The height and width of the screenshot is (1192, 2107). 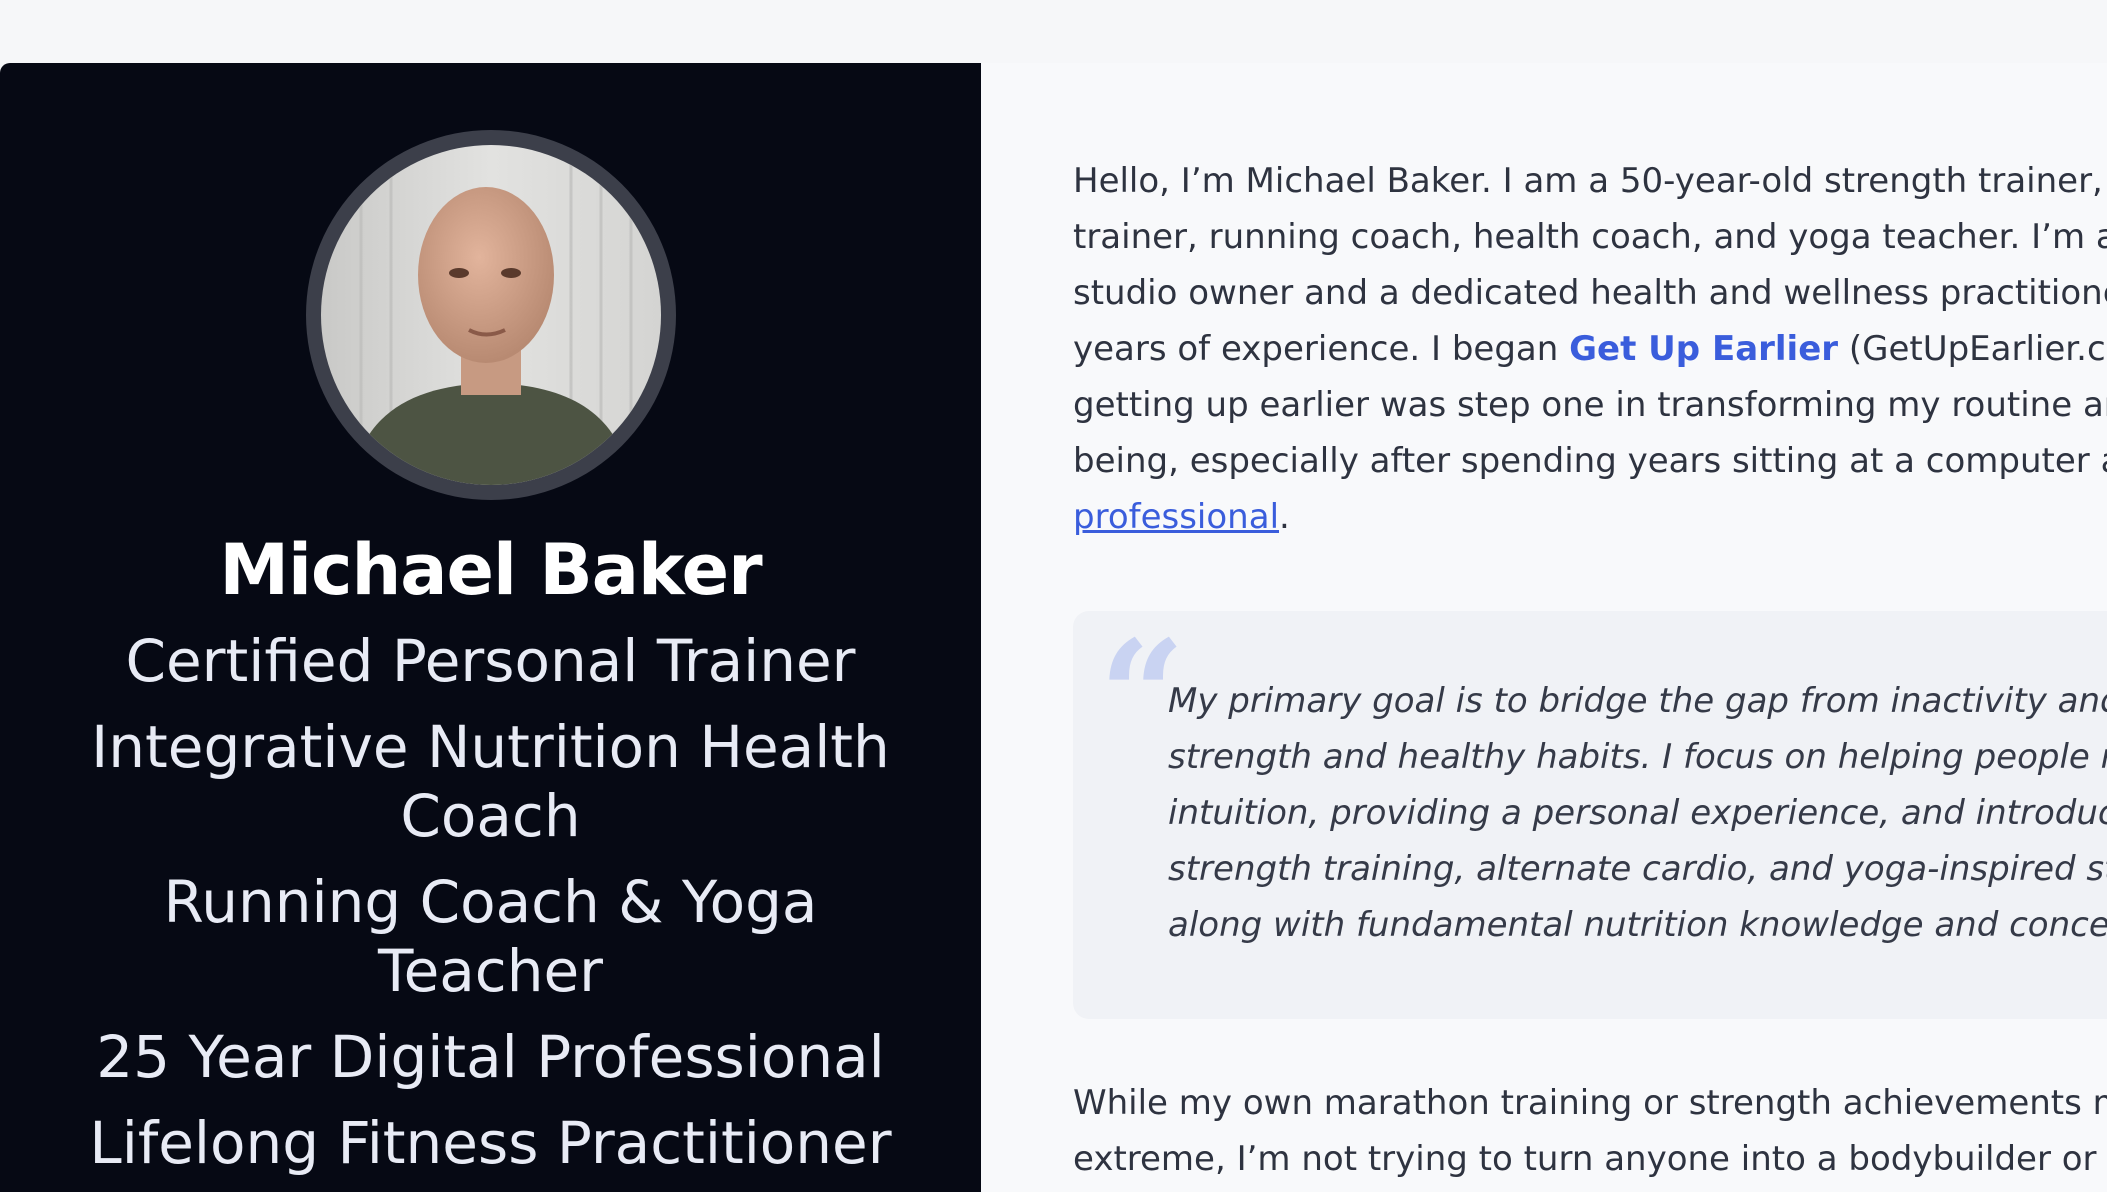 What do you see at coordinates (490, 781) in the screenshot?
I see `credential-item: Integrative Nutrition Health Coach` at bounding box center [490, 781].